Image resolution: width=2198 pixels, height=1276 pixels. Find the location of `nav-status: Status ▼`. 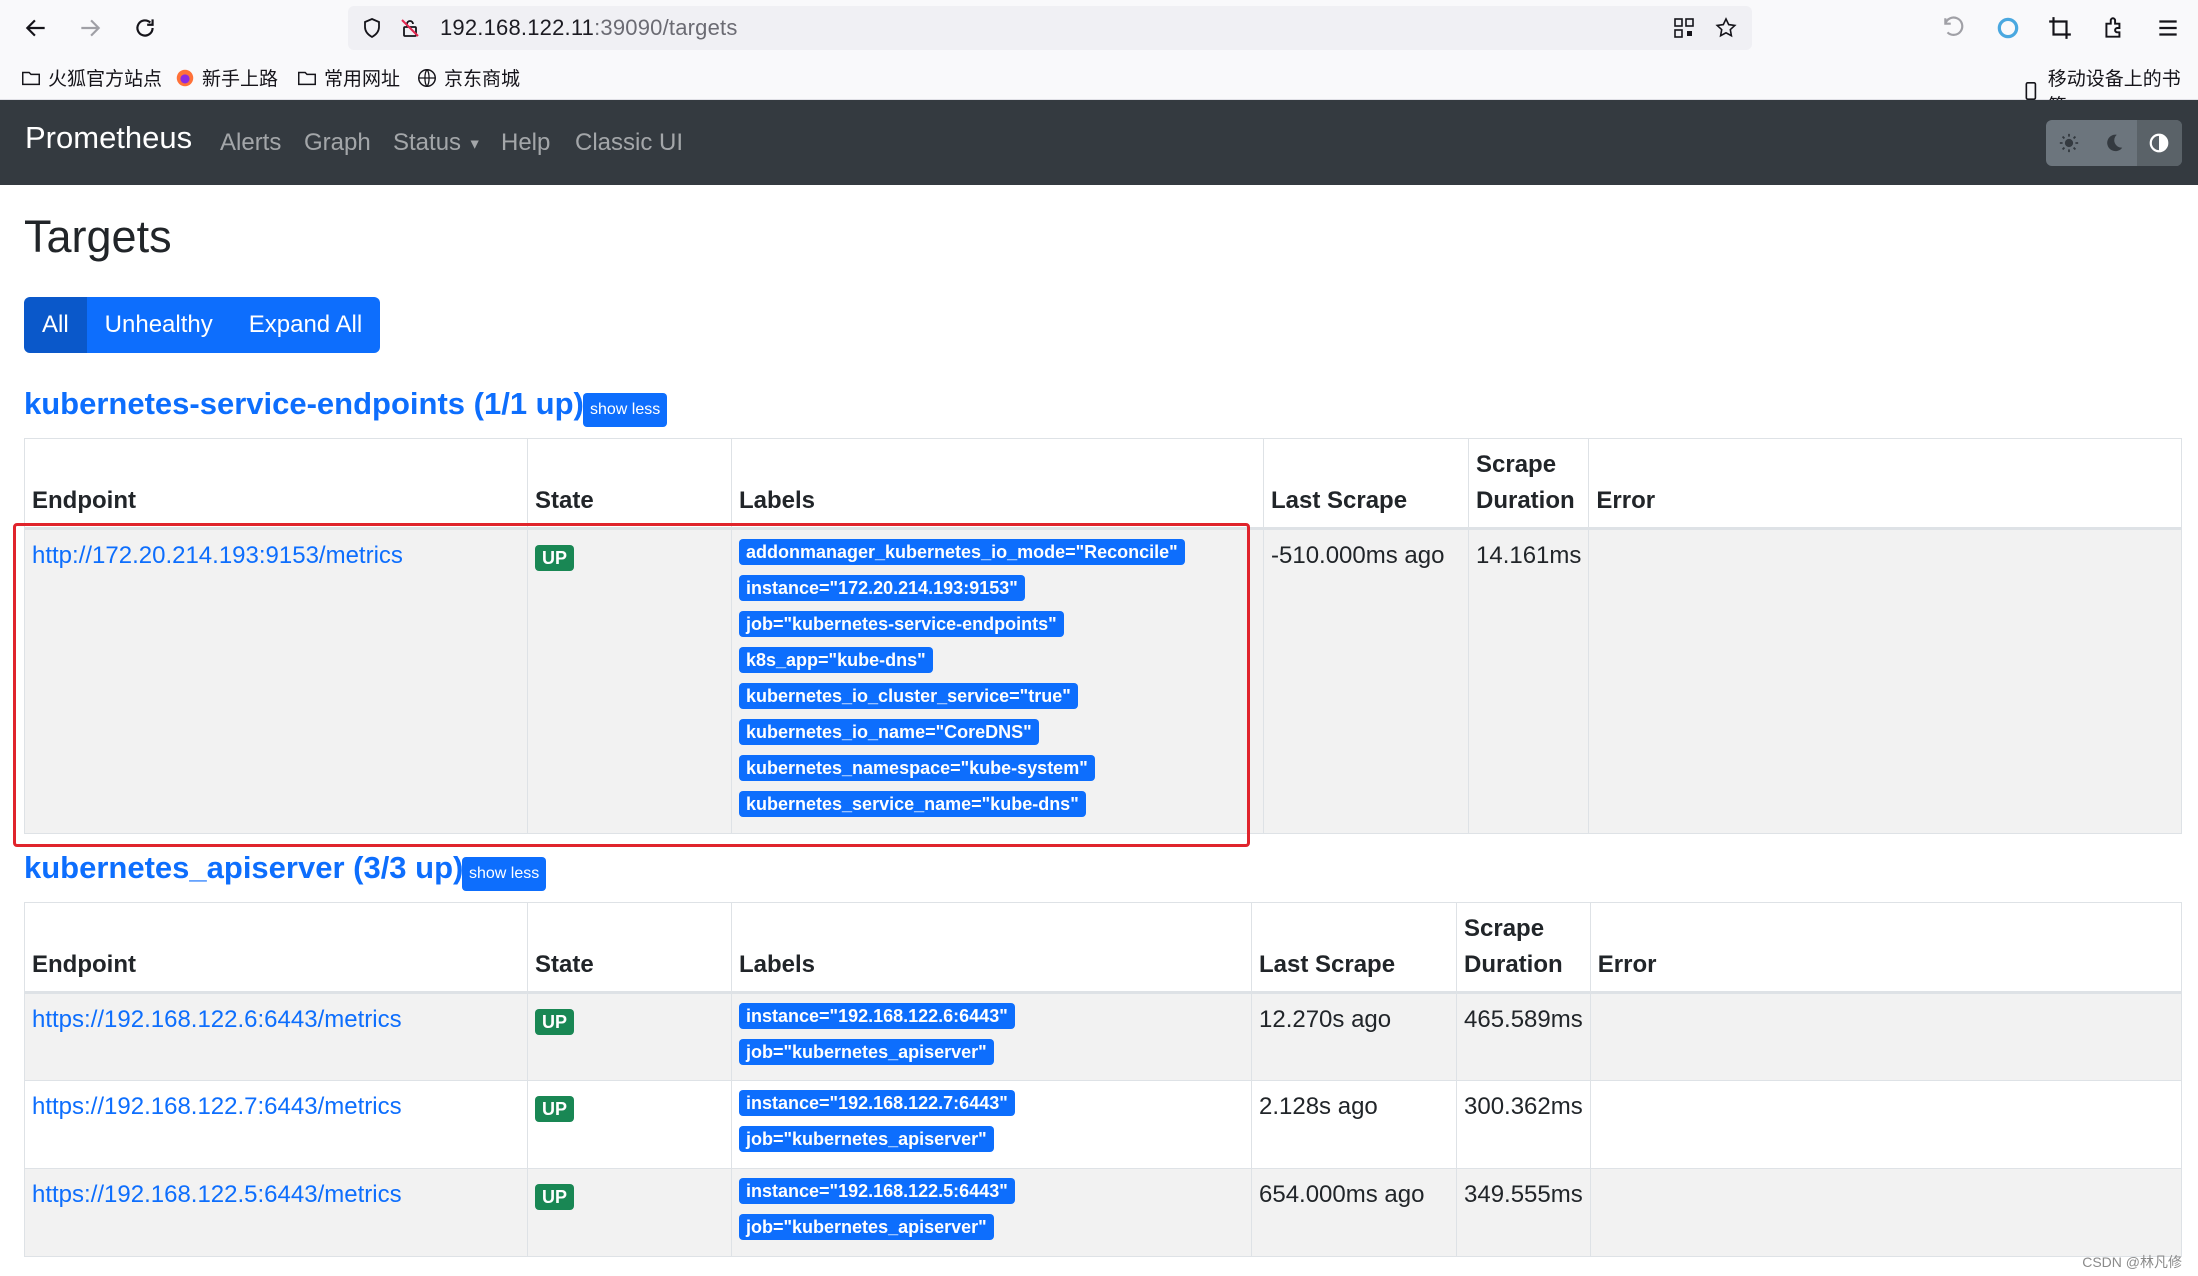

nav-status: Status ▼ is located at coordinates (437, 143).